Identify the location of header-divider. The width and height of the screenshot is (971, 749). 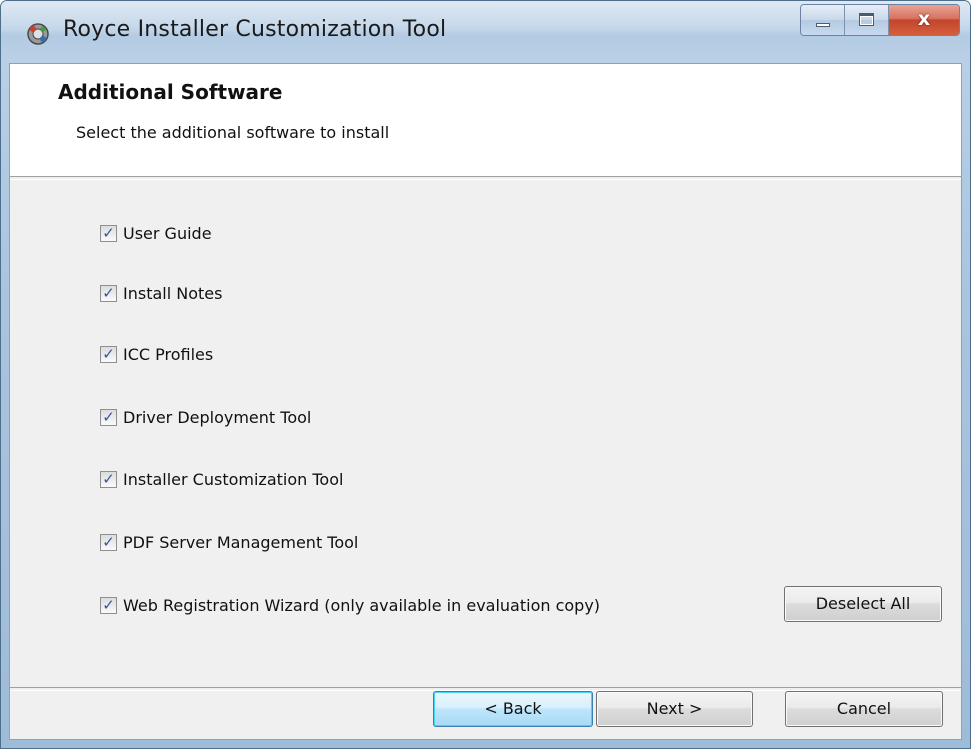
(485, 178).